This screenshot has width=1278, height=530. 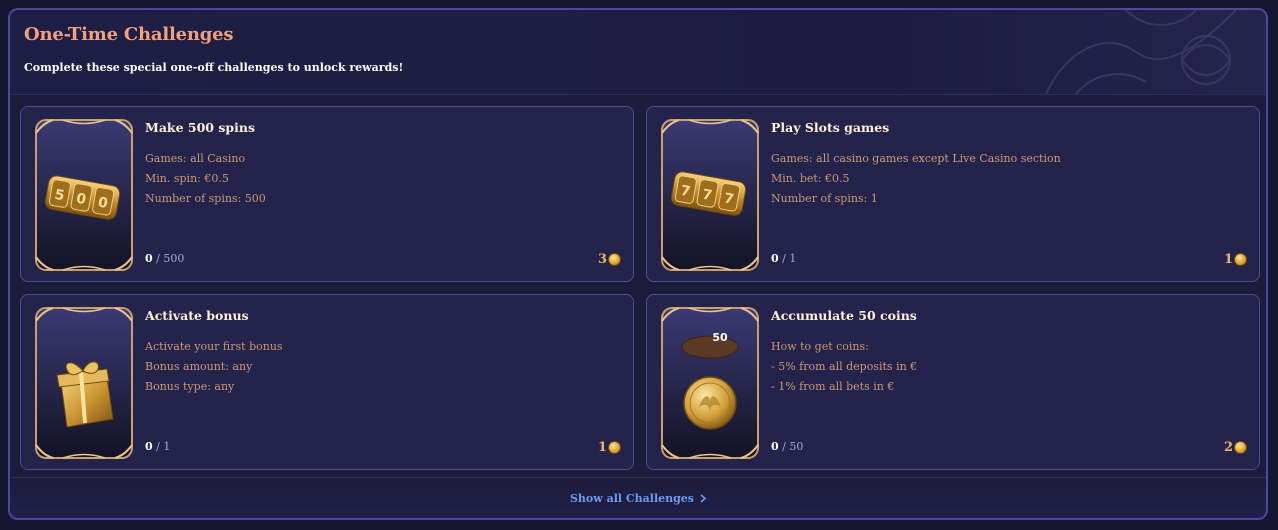 I want to click on challenge-detail-line: Bonus type: any, so click(x=190, y=386).